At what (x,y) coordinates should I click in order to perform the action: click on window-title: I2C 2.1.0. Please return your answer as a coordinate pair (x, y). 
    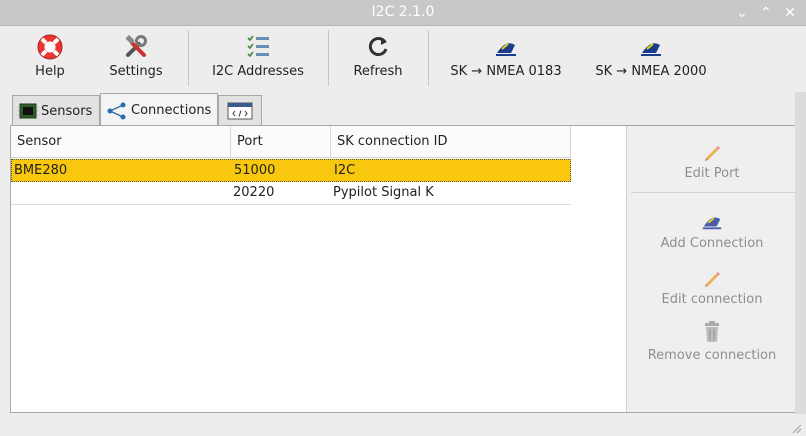
    Looking at the image, I should click on (403, 12).